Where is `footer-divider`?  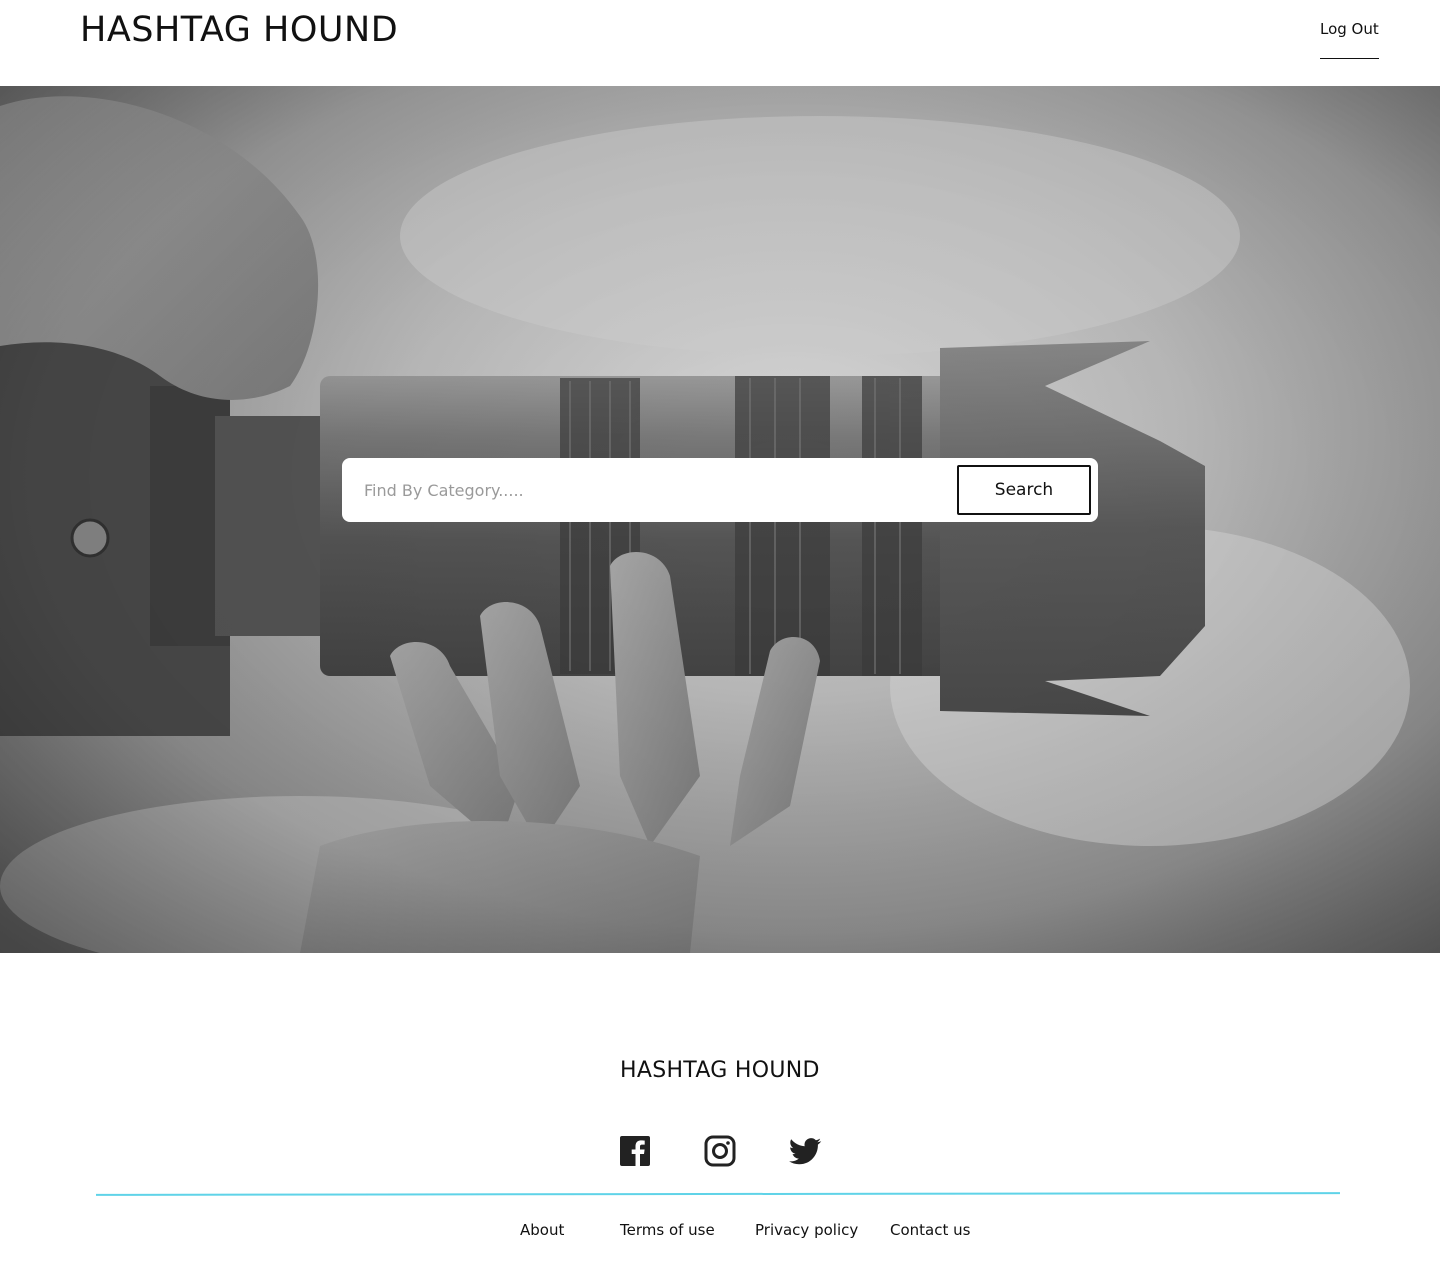 footer-divider is located at coordinates (718, 1194).